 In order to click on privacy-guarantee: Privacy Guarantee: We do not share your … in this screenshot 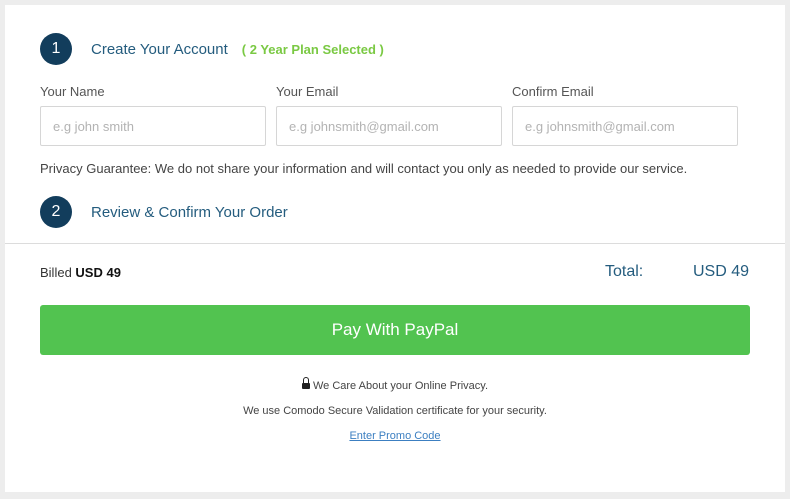, I will do `click(364, 168)`.